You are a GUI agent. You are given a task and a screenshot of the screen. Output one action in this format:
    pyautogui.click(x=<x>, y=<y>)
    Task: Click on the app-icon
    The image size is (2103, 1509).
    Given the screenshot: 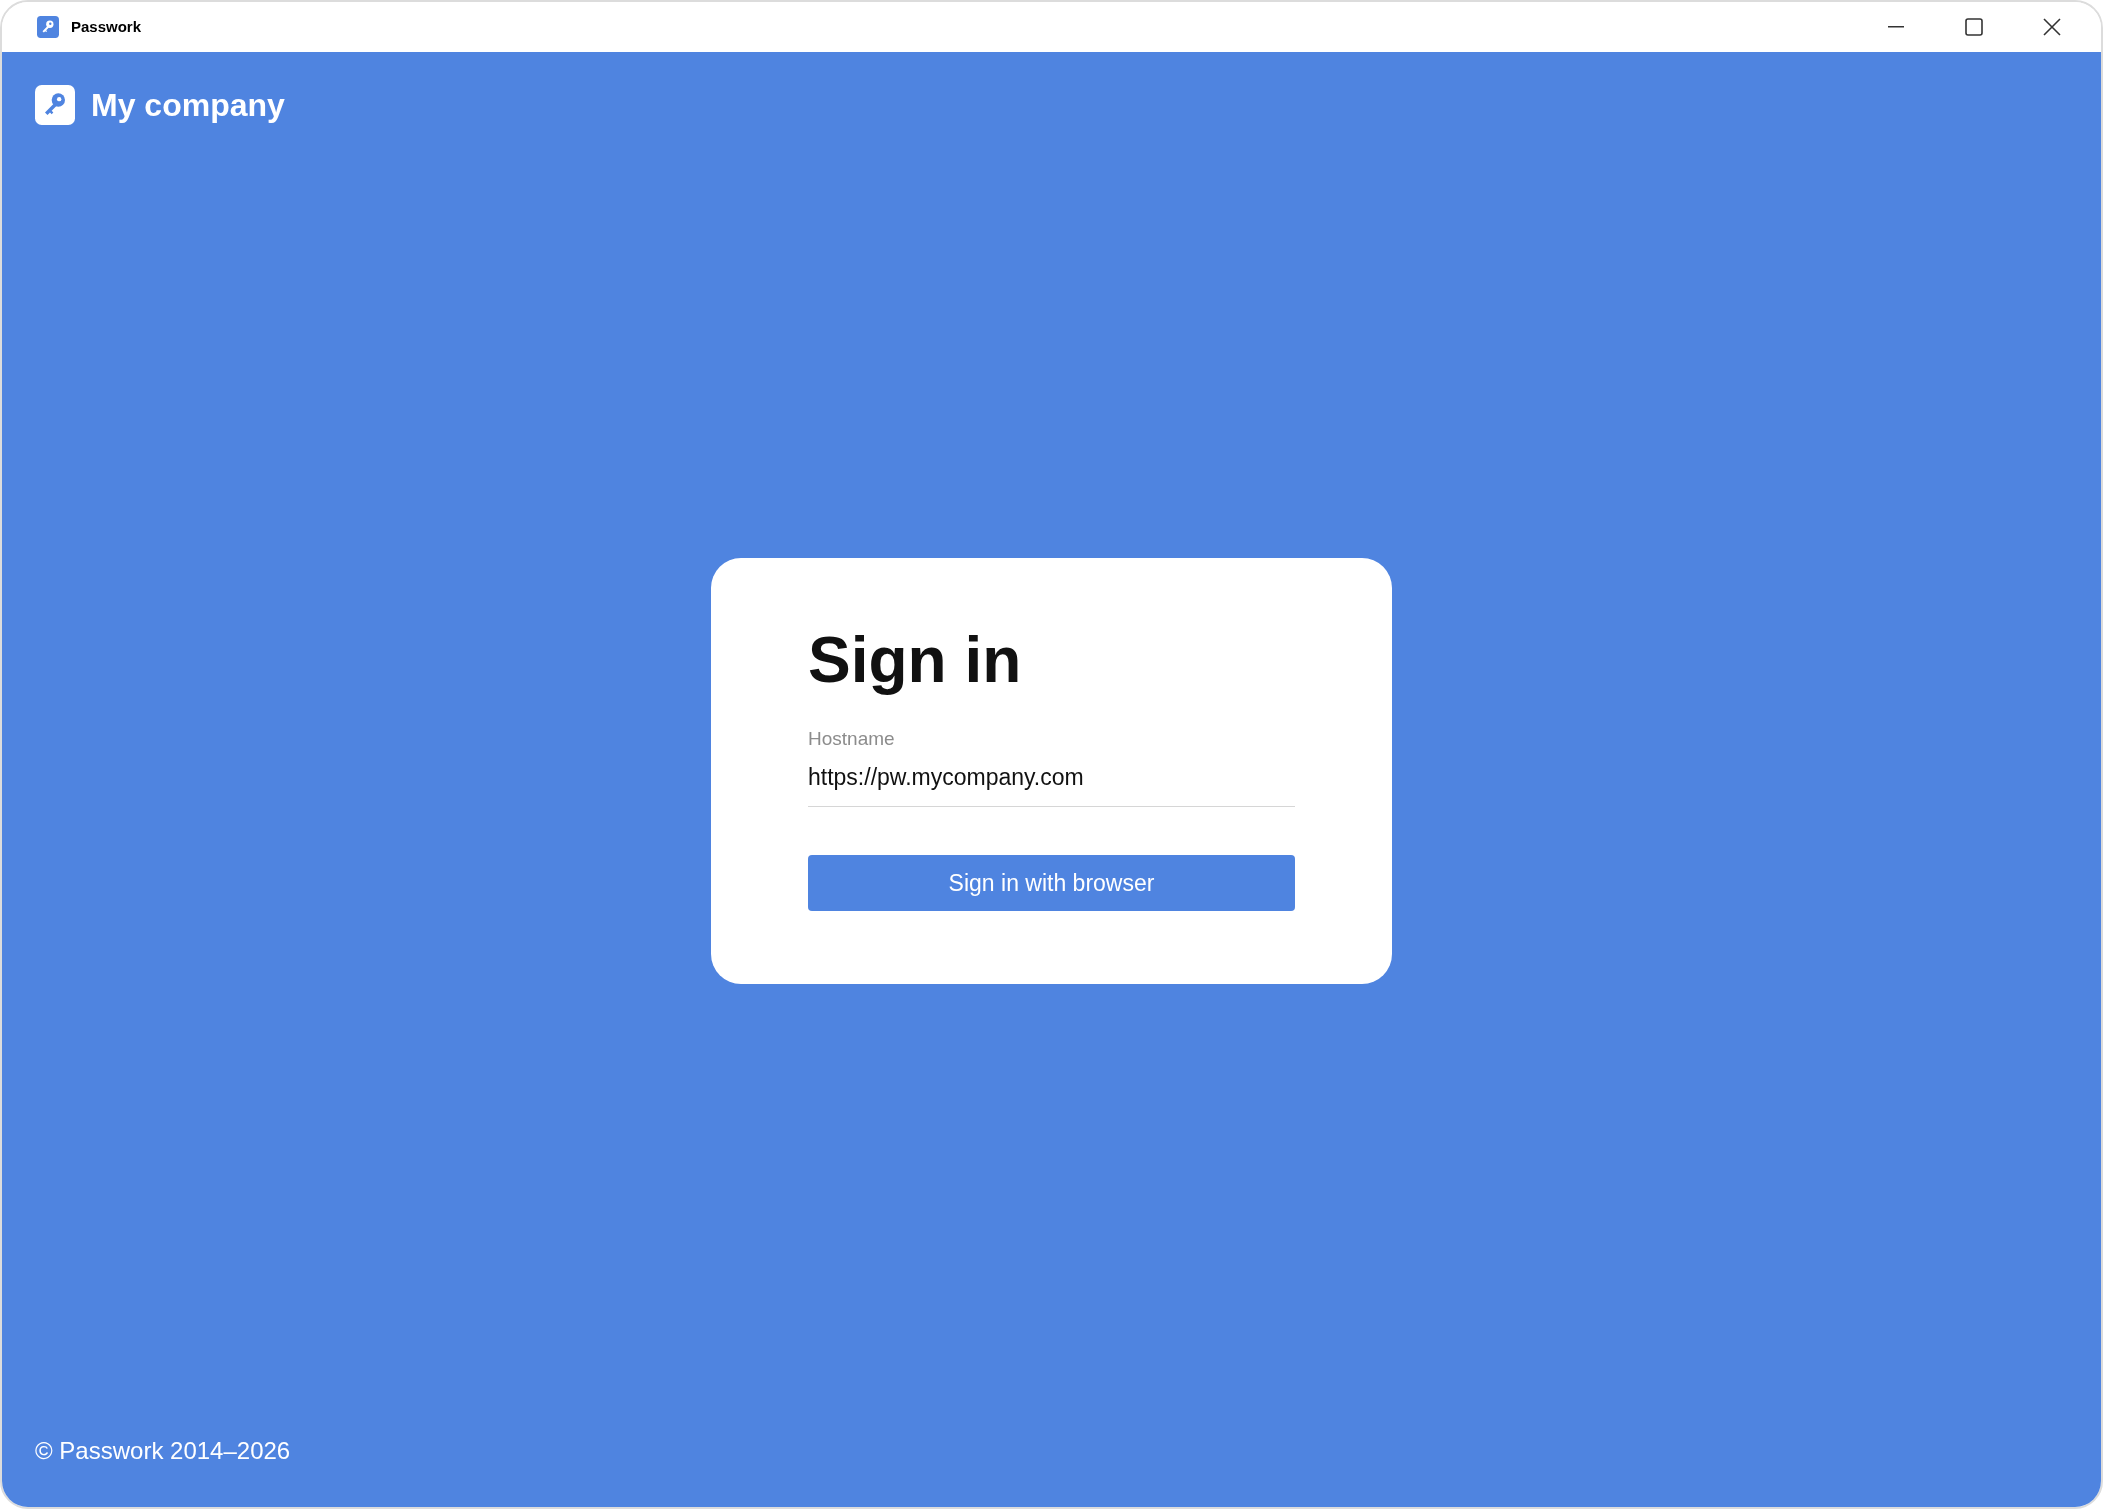 What is the action you would take?
    pyautogui.click(x=48, y=27)
    